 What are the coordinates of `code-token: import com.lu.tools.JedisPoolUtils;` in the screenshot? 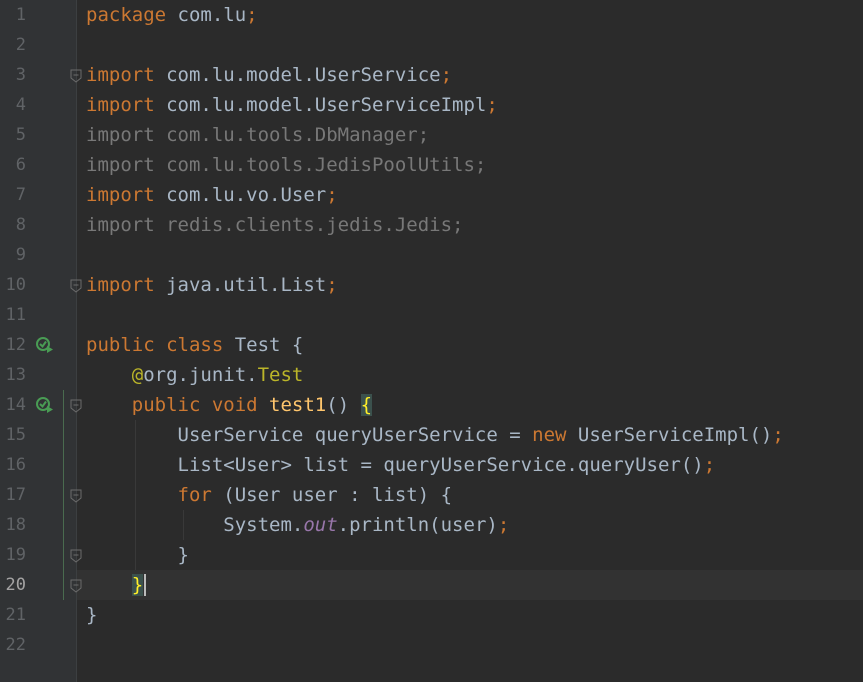 It's located at (286, 165).